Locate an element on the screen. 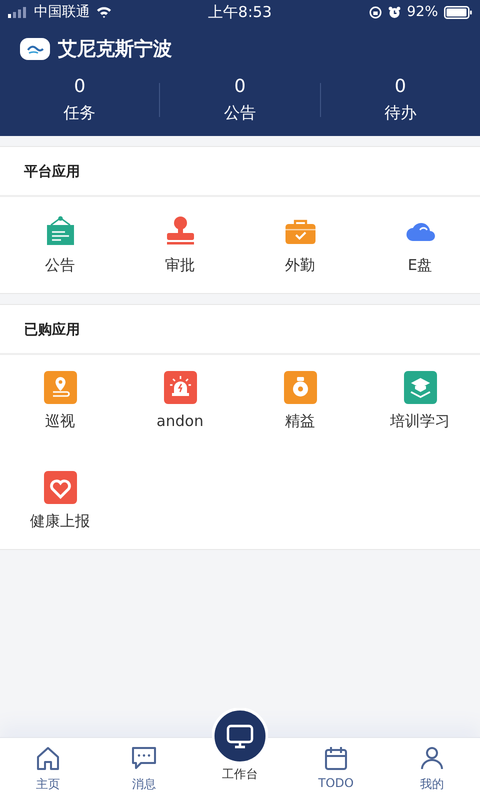  app-shortcut: 精益 is located at coordinates (300, 401).